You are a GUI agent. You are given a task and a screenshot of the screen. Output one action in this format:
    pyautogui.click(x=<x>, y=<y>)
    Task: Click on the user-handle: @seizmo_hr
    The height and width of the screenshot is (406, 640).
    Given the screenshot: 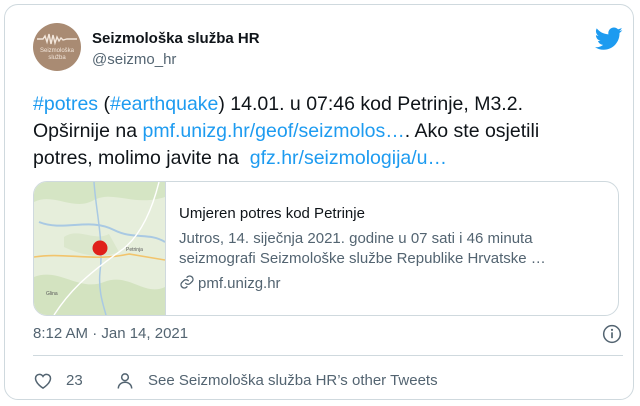 What is the action you would take?
    pyautogui.click(x=134, y=59)
    